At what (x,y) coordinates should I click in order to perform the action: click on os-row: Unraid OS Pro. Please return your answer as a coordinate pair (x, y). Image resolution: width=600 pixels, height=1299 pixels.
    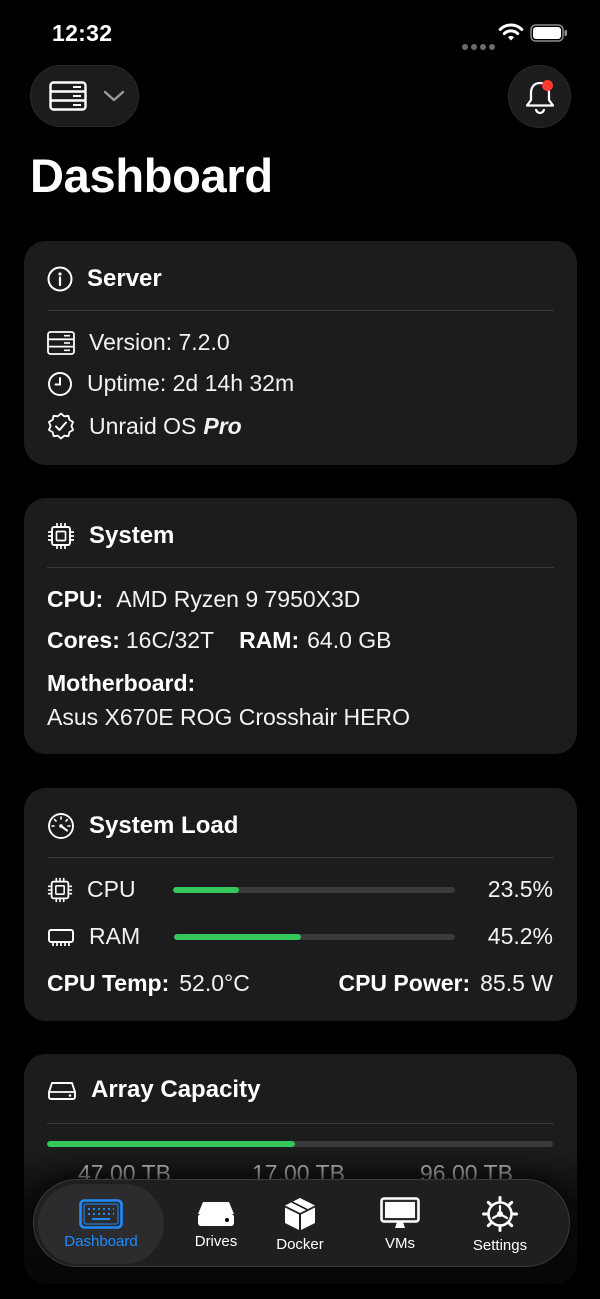
    Looking at the image, I should click on (144, 426).